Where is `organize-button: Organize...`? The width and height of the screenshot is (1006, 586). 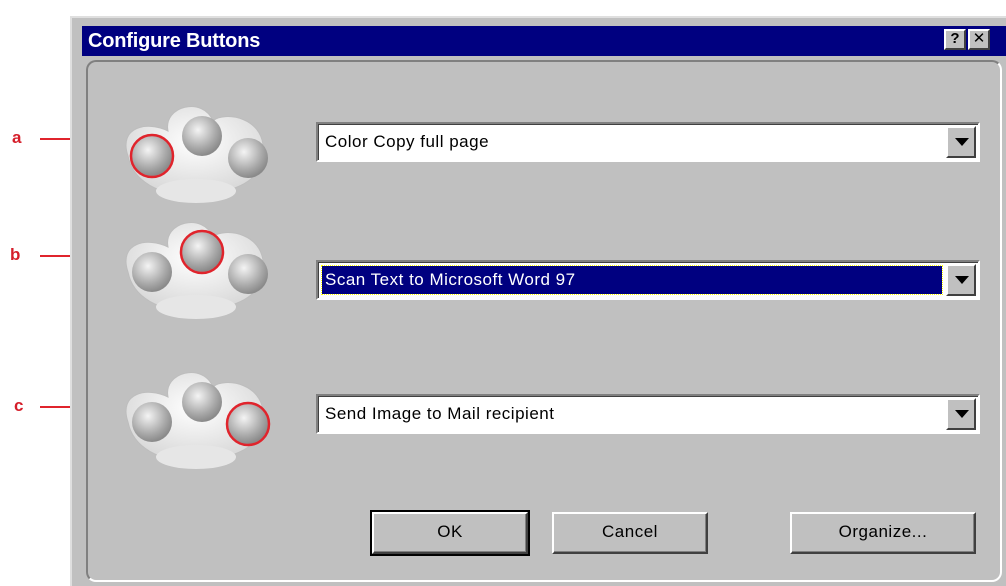 organize-button: Organize... is located at coordinates (883, 533).